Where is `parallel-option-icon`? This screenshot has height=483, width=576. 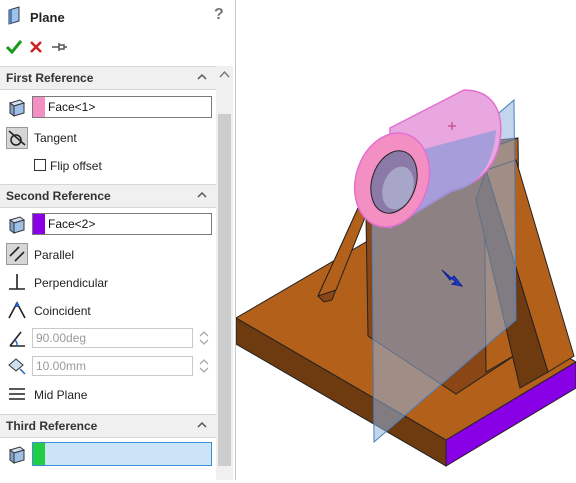
parallel-option-icon is located at coordinates (17, 254).